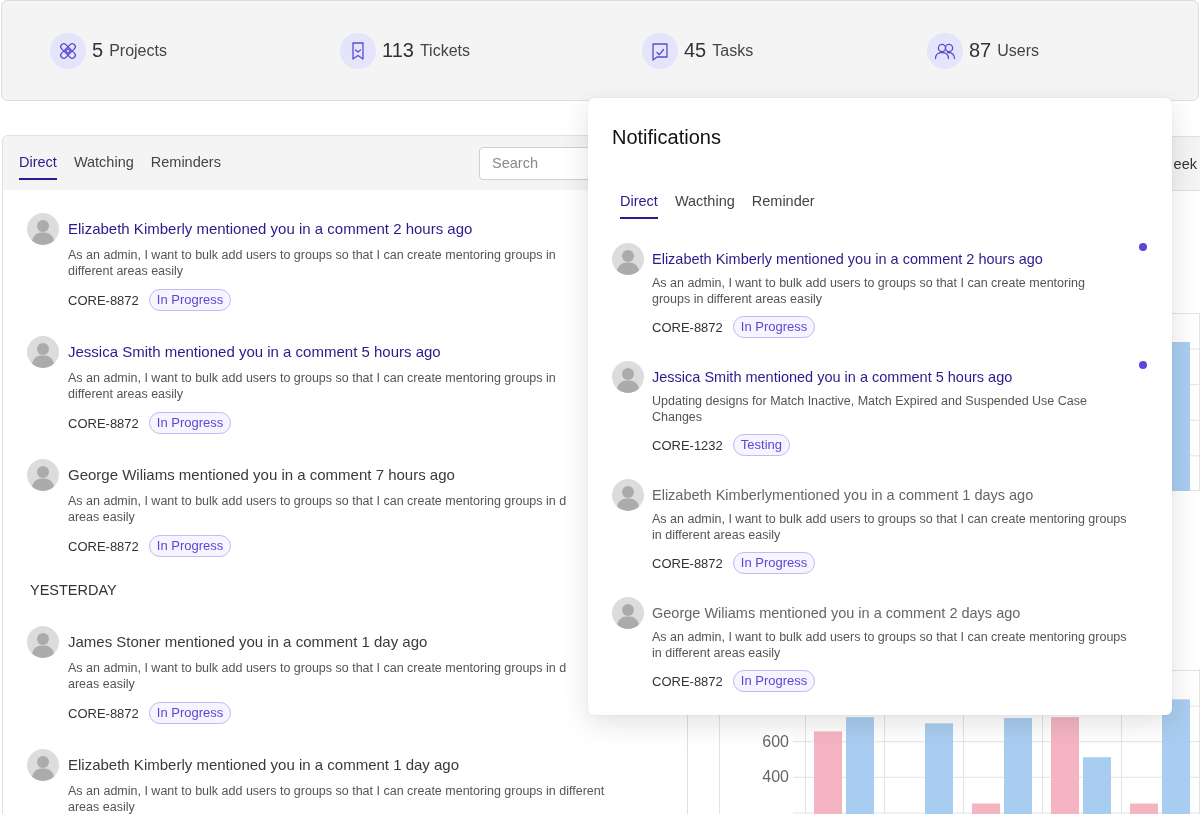 This screenshot has width=1200, height=814. Describe the element at coordinates (687, 445) in the screenshot. I see `ticket-id: CORE-1232` at that location.